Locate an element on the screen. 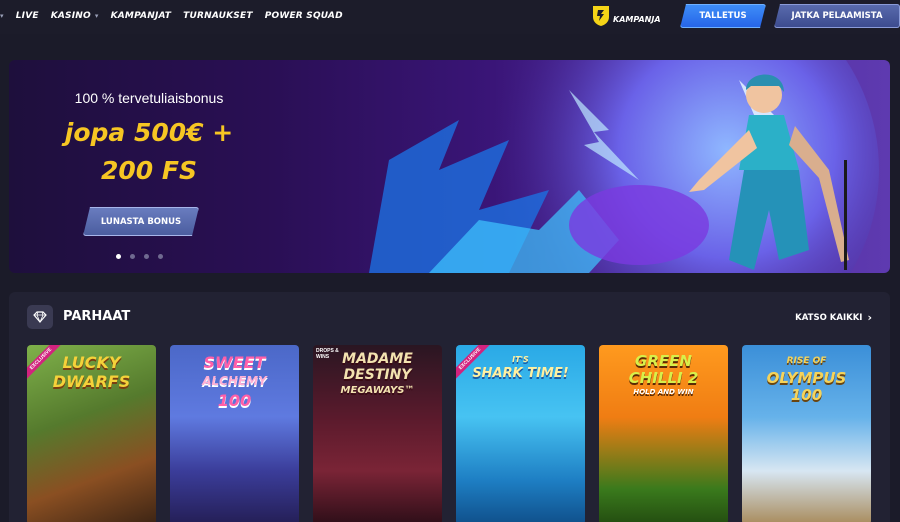 The height and width of the screenshot is (522, 900). game-tile: RISE OF OLYMPUS 100 is located at coordinates (806, 433).